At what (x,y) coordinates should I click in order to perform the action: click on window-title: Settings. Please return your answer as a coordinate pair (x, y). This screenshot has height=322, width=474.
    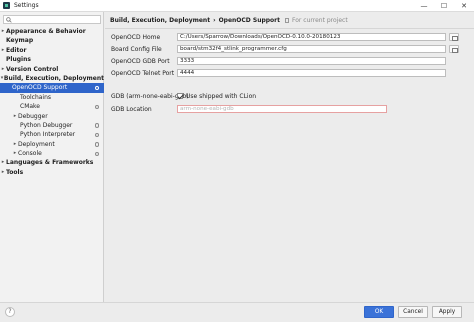
    Looking at the image, I should click on (26, 5).